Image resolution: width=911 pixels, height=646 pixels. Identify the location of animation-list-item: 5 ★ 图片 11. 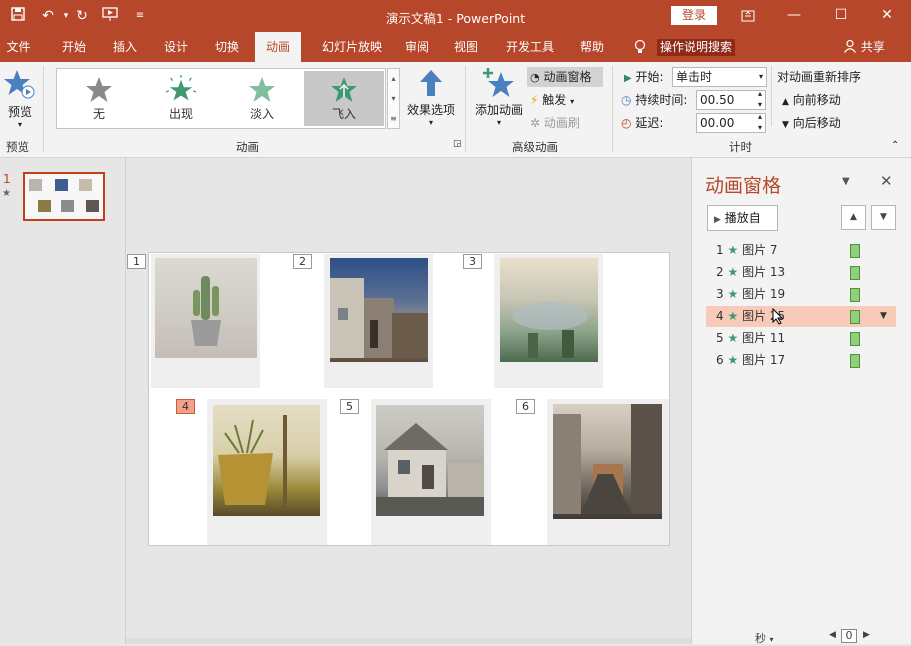
(801, 338).